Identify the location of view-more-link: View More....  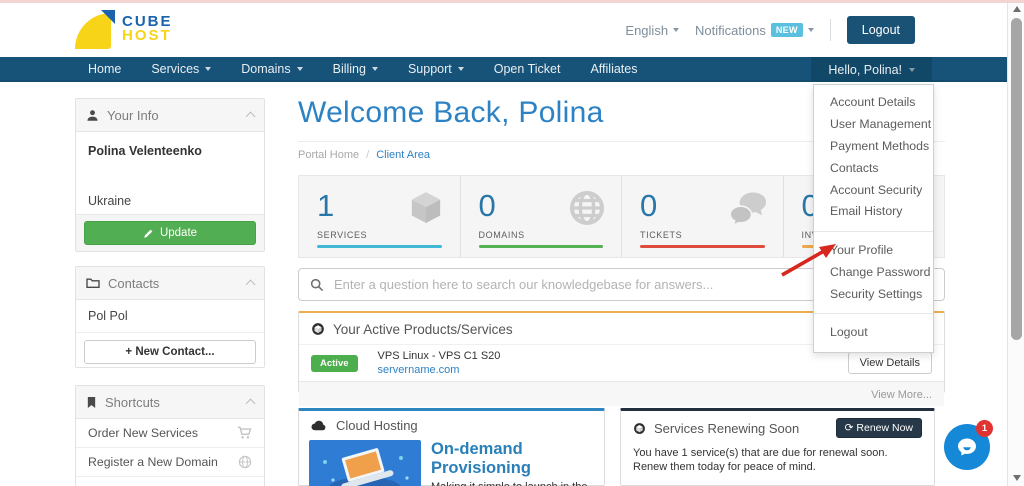
(901, 395).